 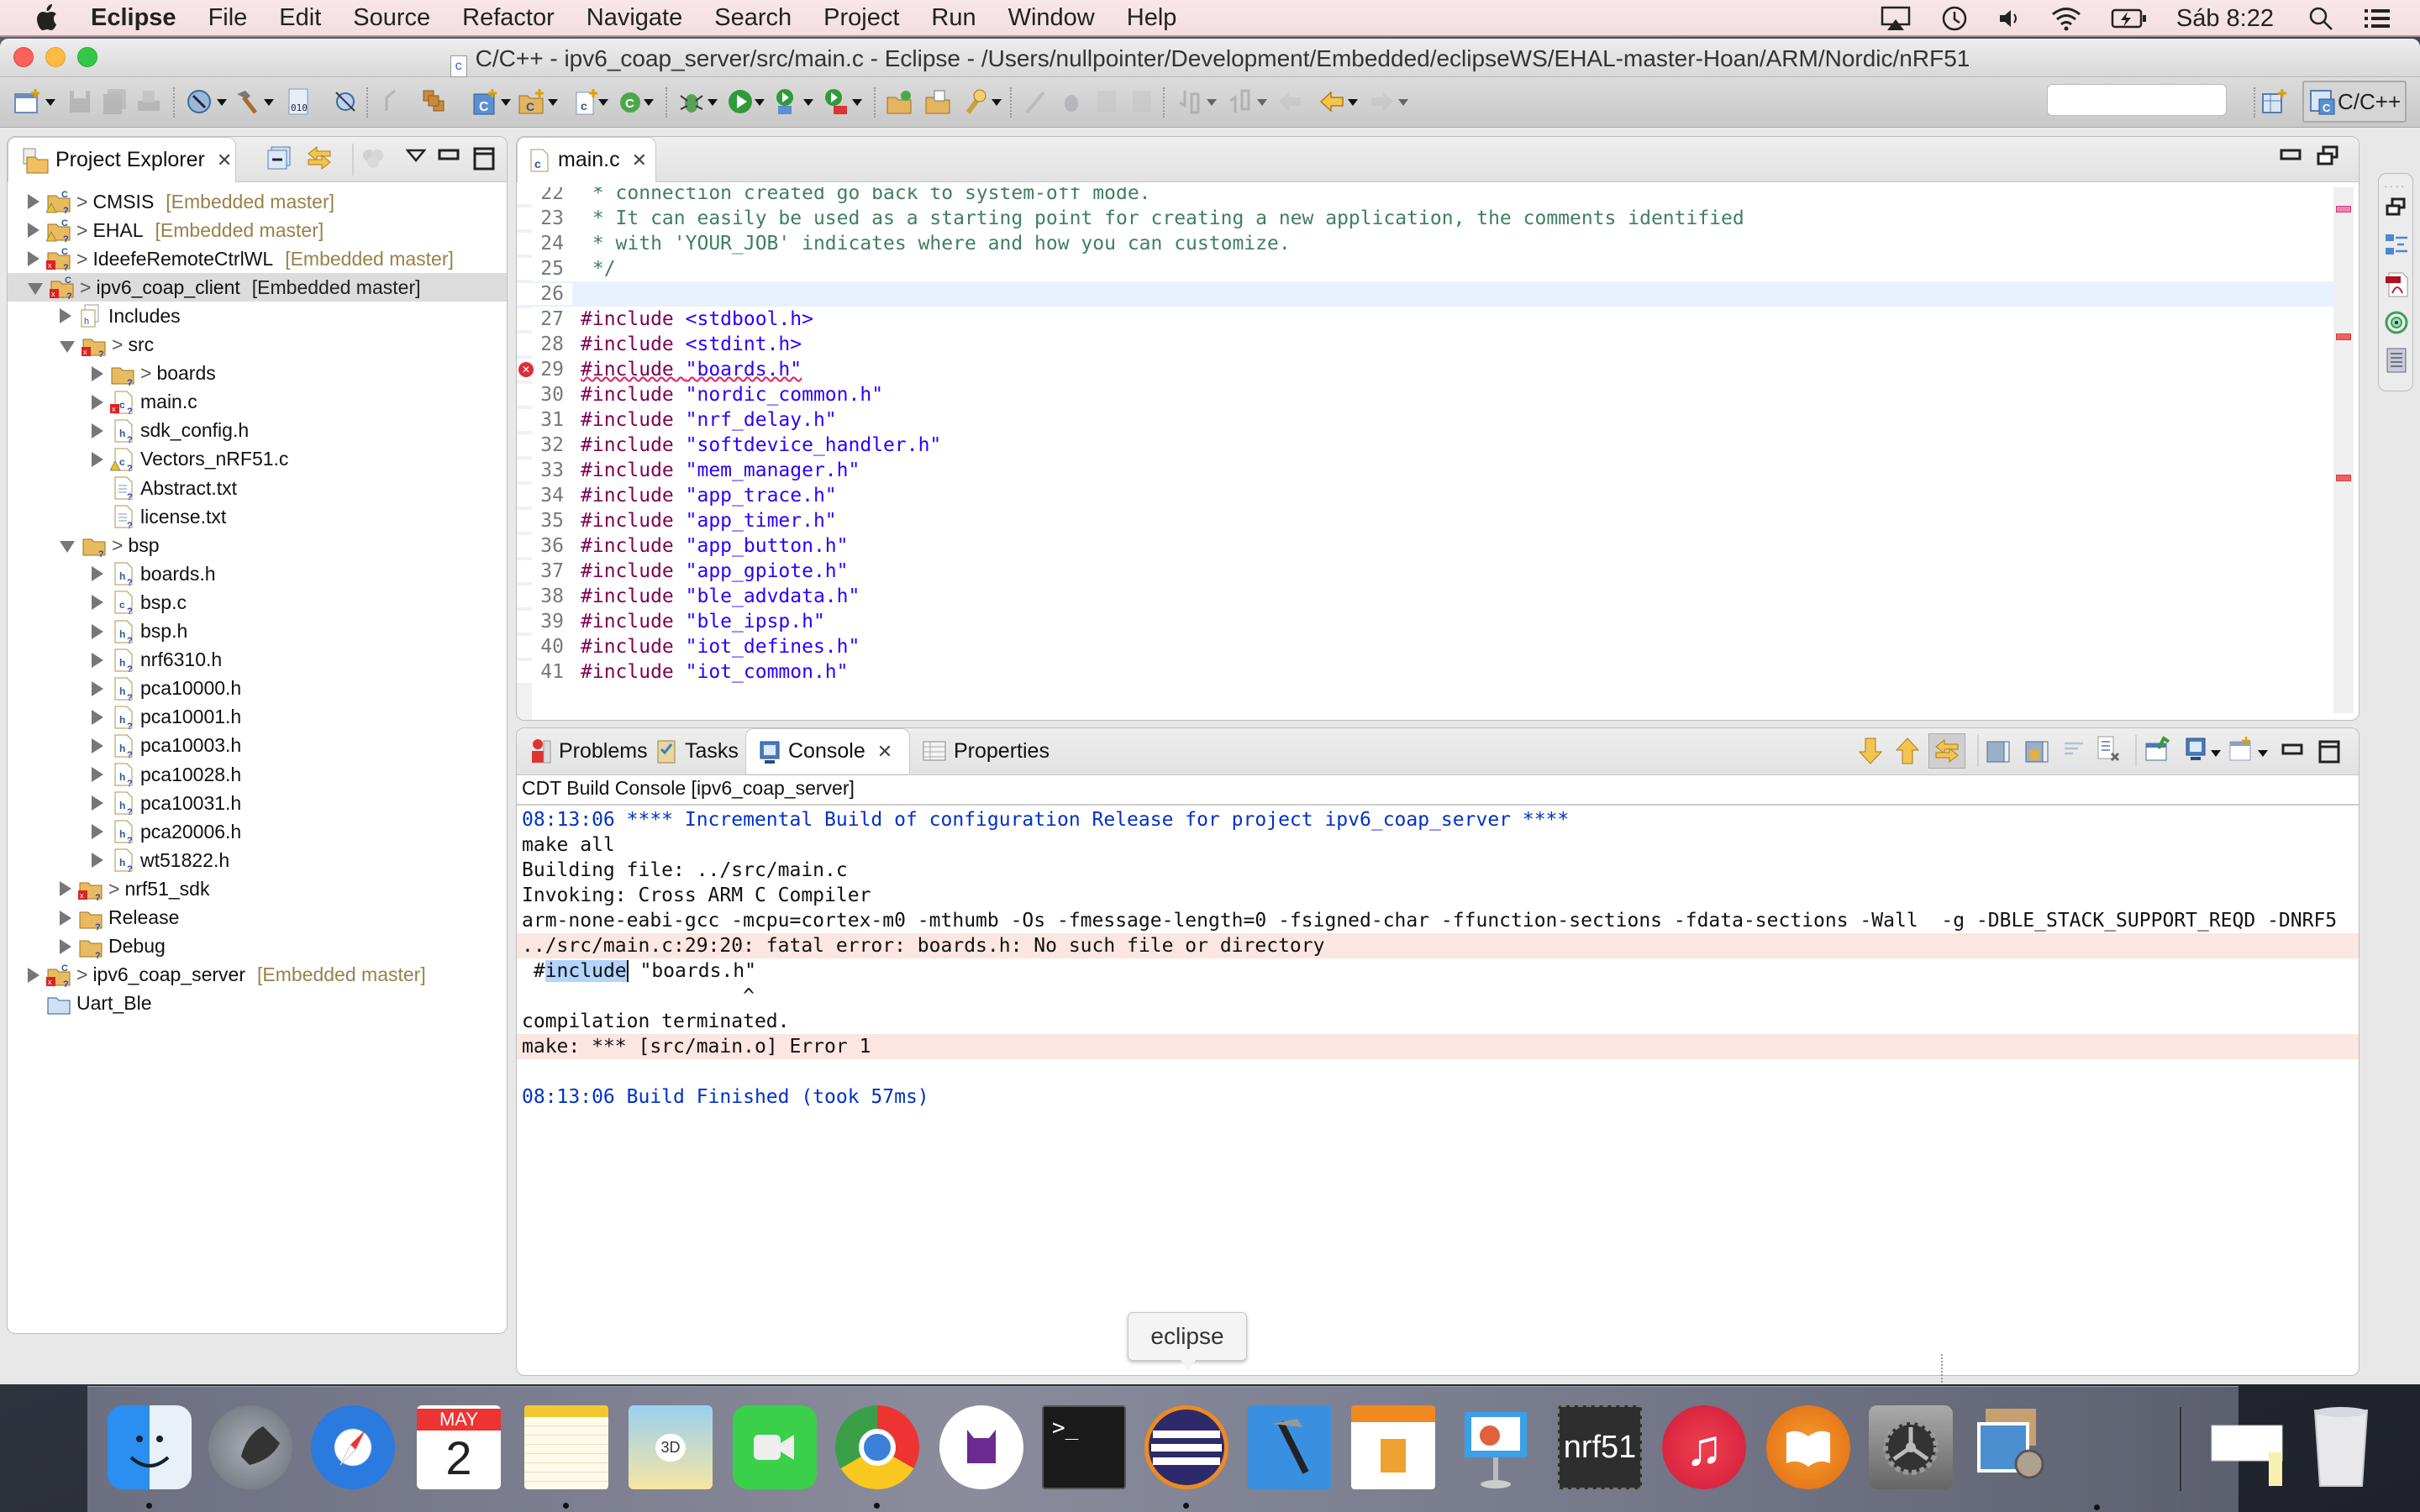 I want to click on run-external-dropdown-icon, so click(x=857, y=102).